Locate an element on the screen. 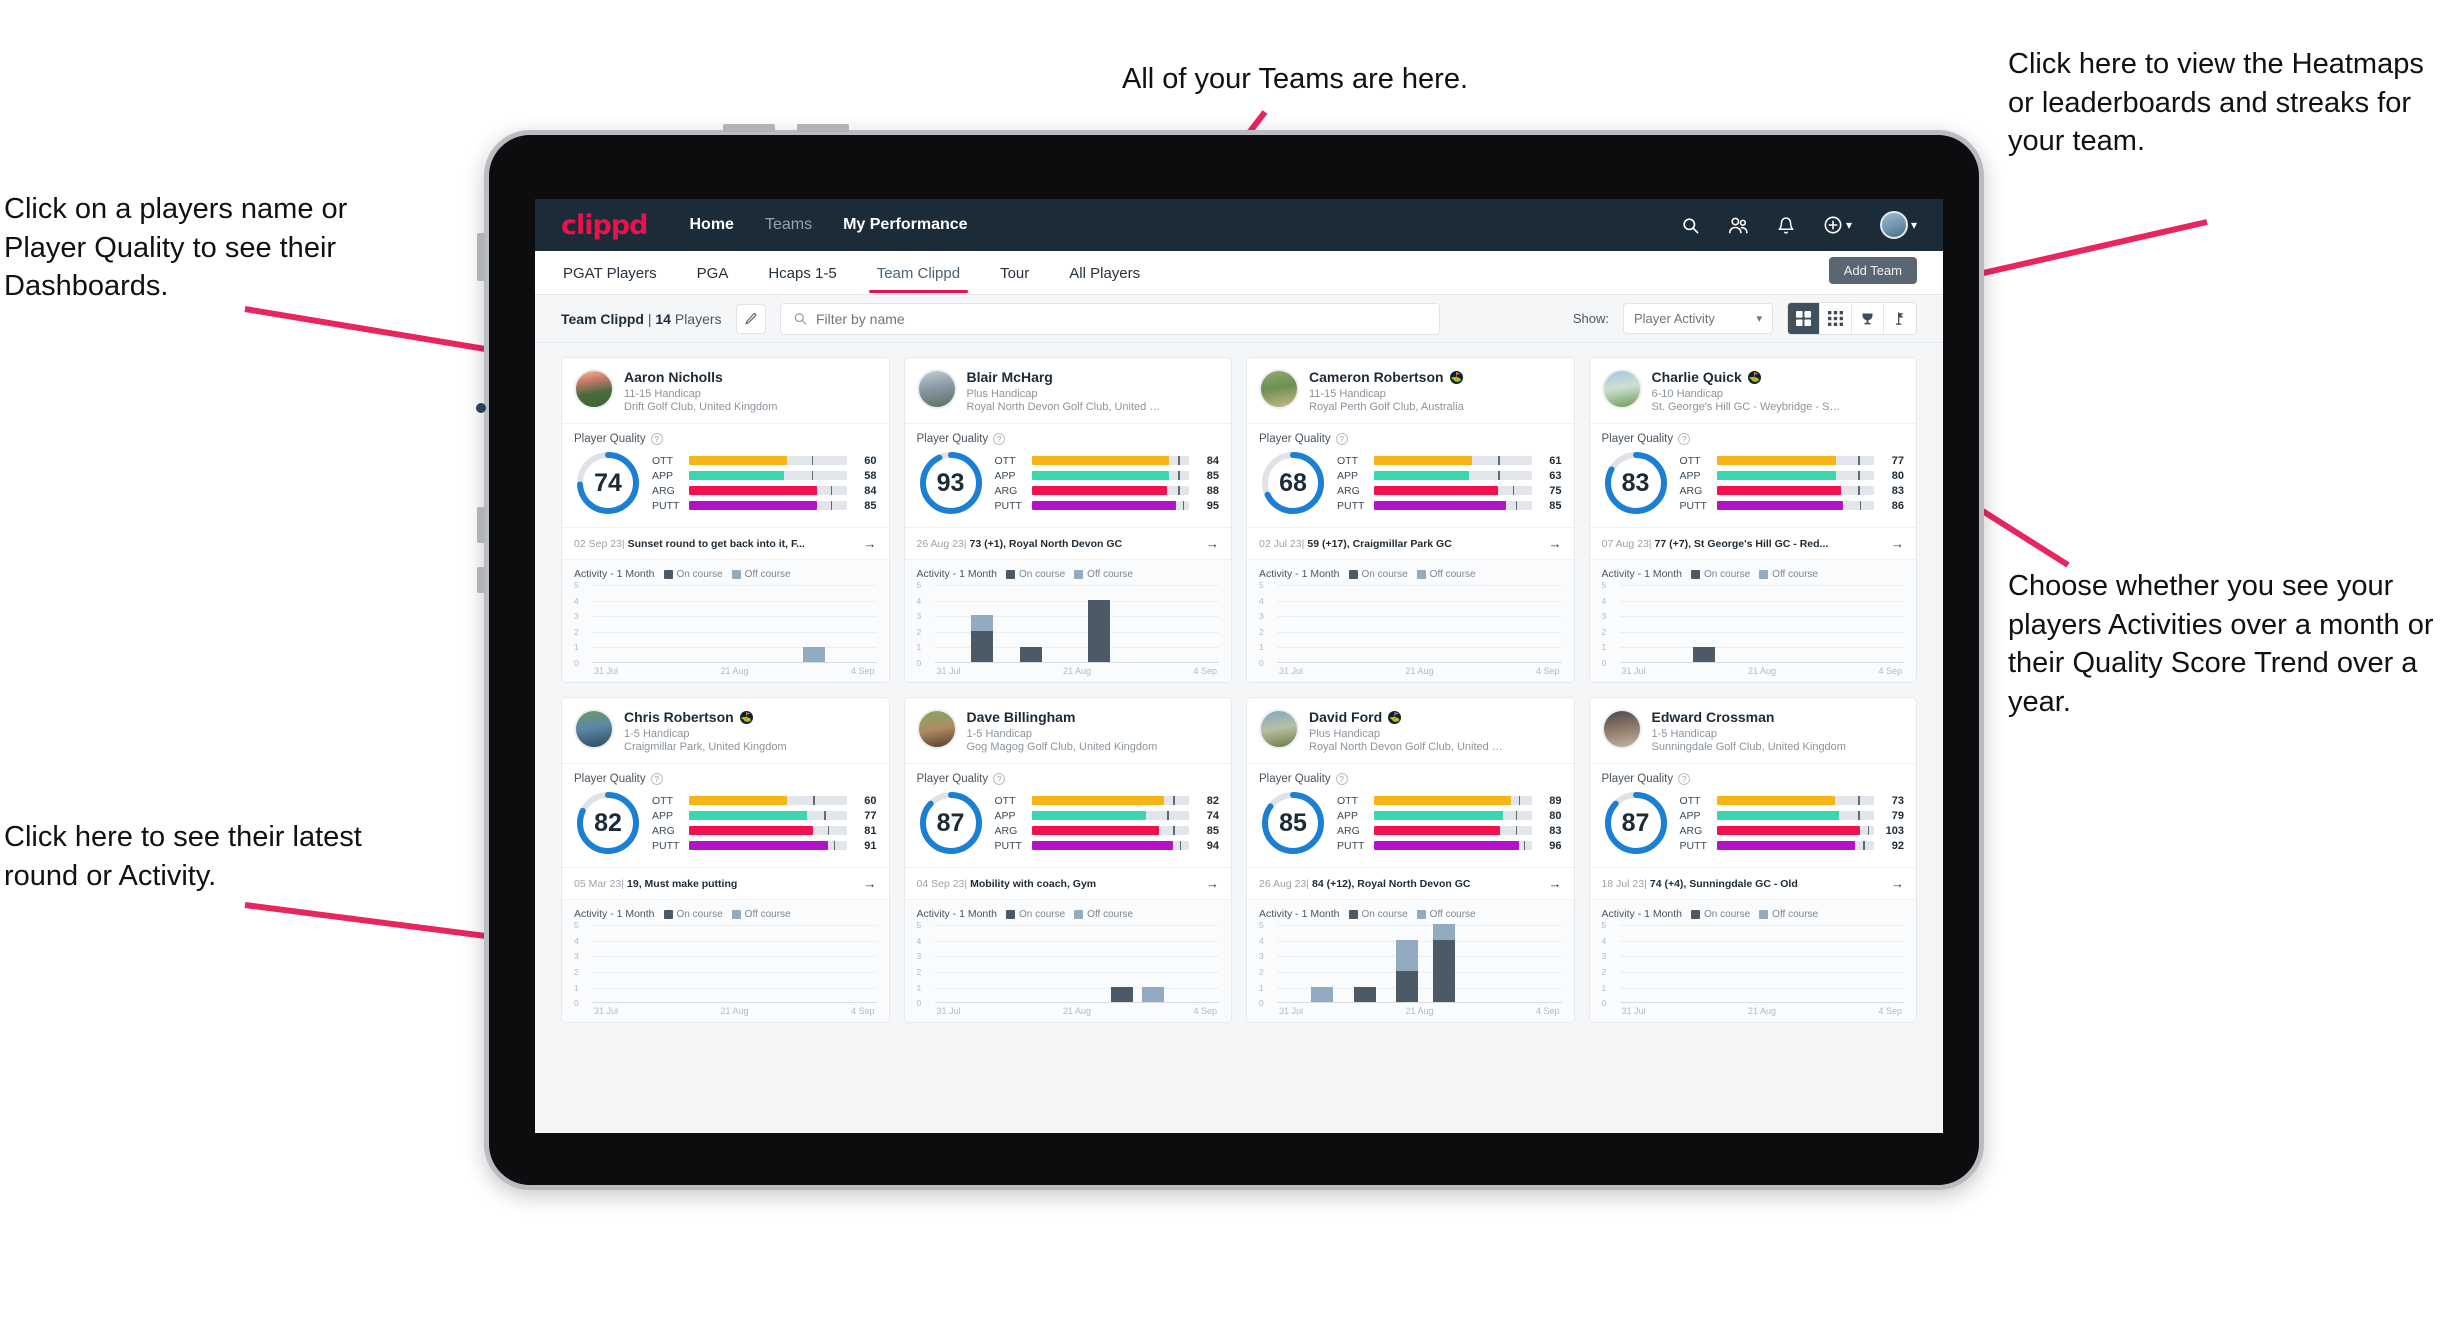 This screenshot has width=2452, height=1319. player-name: Blair McHarg is located at coordinates (1064, 377).